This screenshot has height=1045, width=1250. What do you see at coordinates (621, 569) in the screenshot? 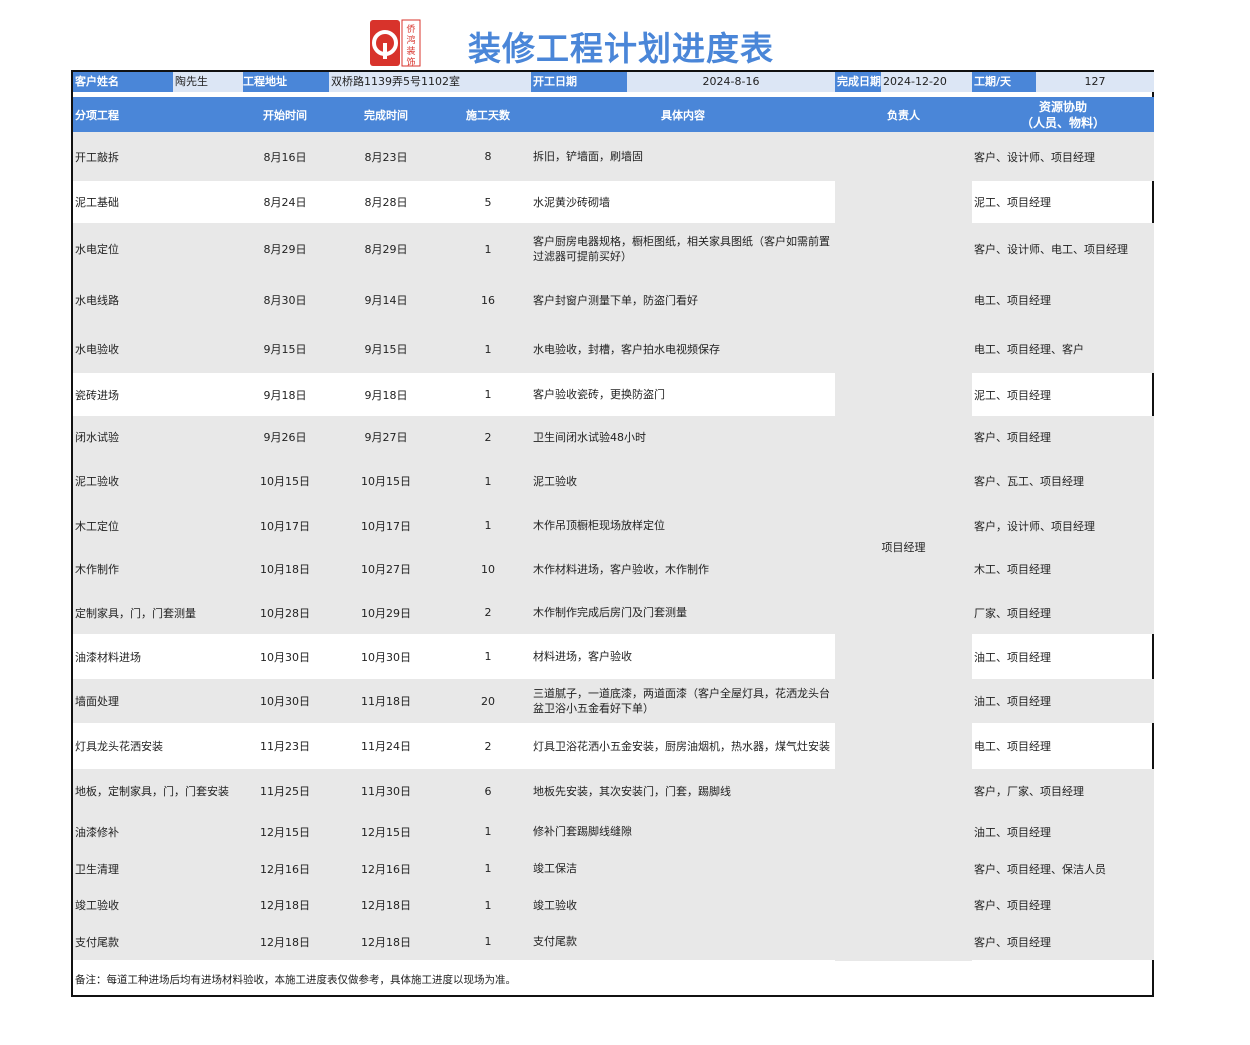
I see `cell-content: 木作材料进场，客户验收，木作制作` at bounding box center [621, 569].